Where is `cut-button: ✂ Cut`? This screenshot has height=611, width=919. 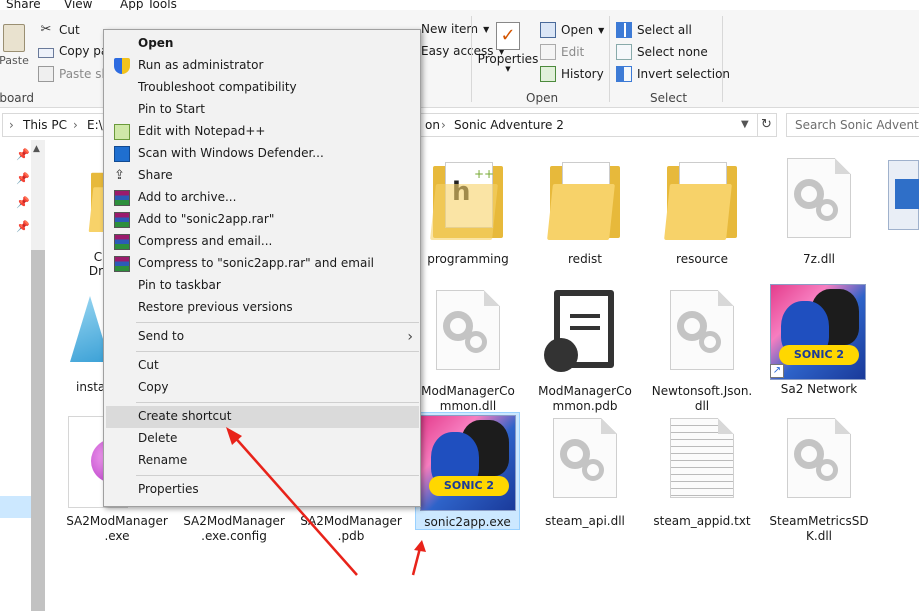
cut-button: ✂ Cut is located at coordinates (59, 30).